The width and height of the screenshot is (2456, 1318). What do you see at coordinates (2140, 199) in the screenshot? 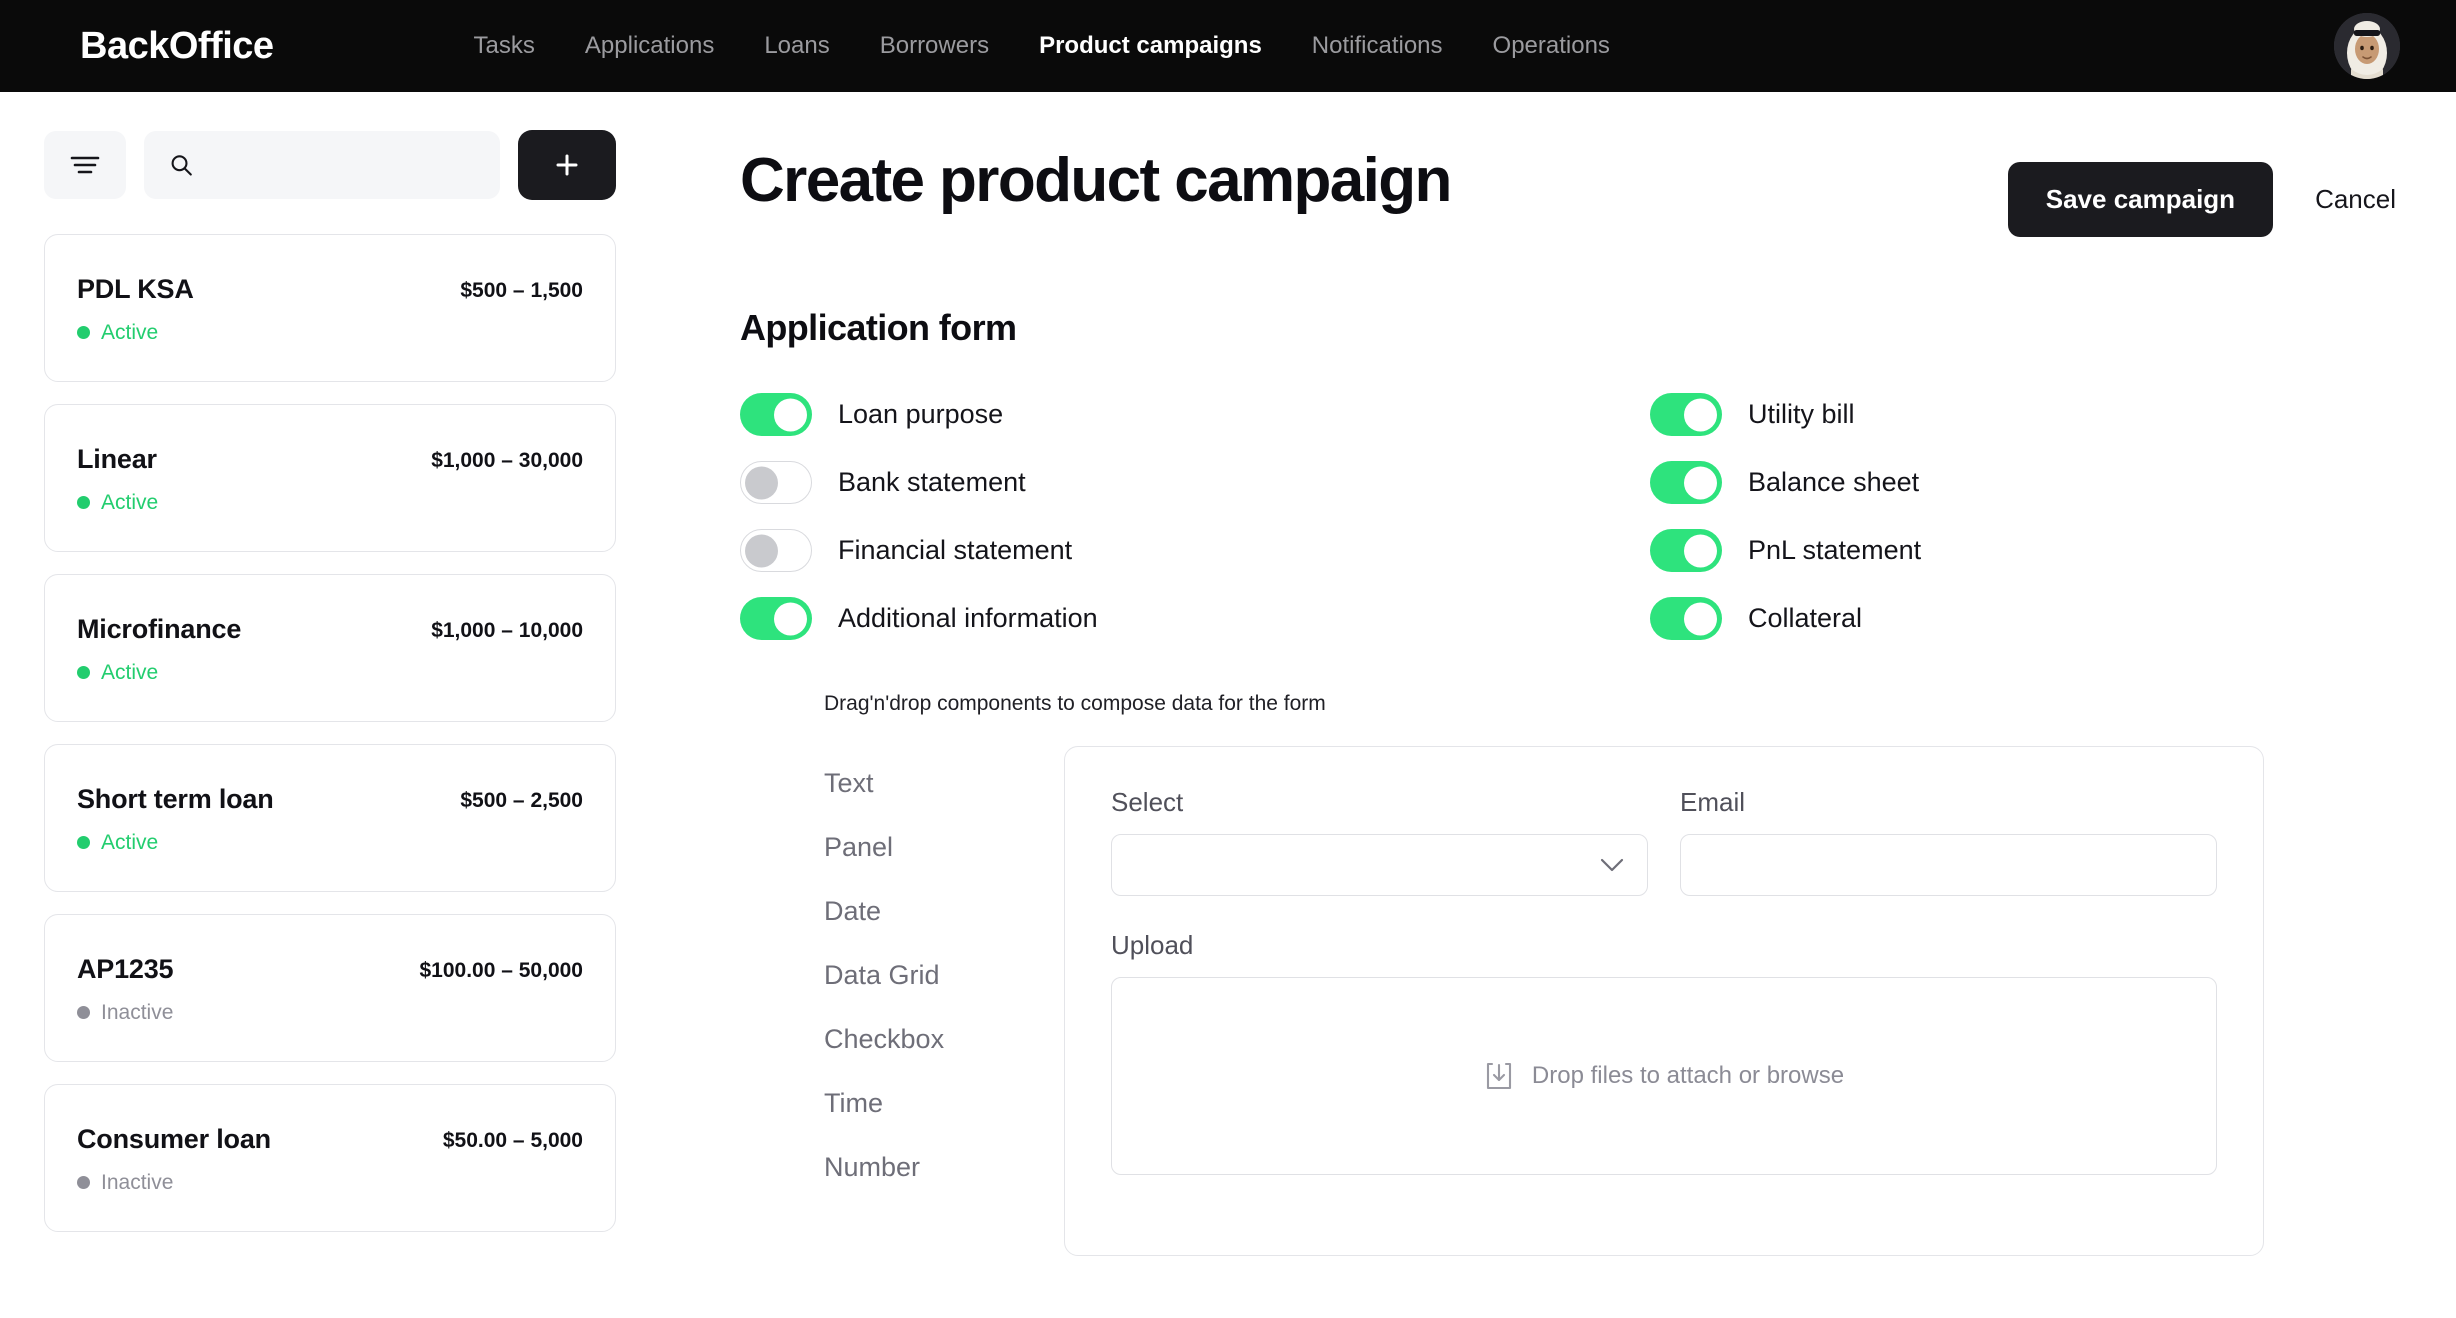
I see `save-campaign-button: Save campaign` at bounding box center [2140, 199].